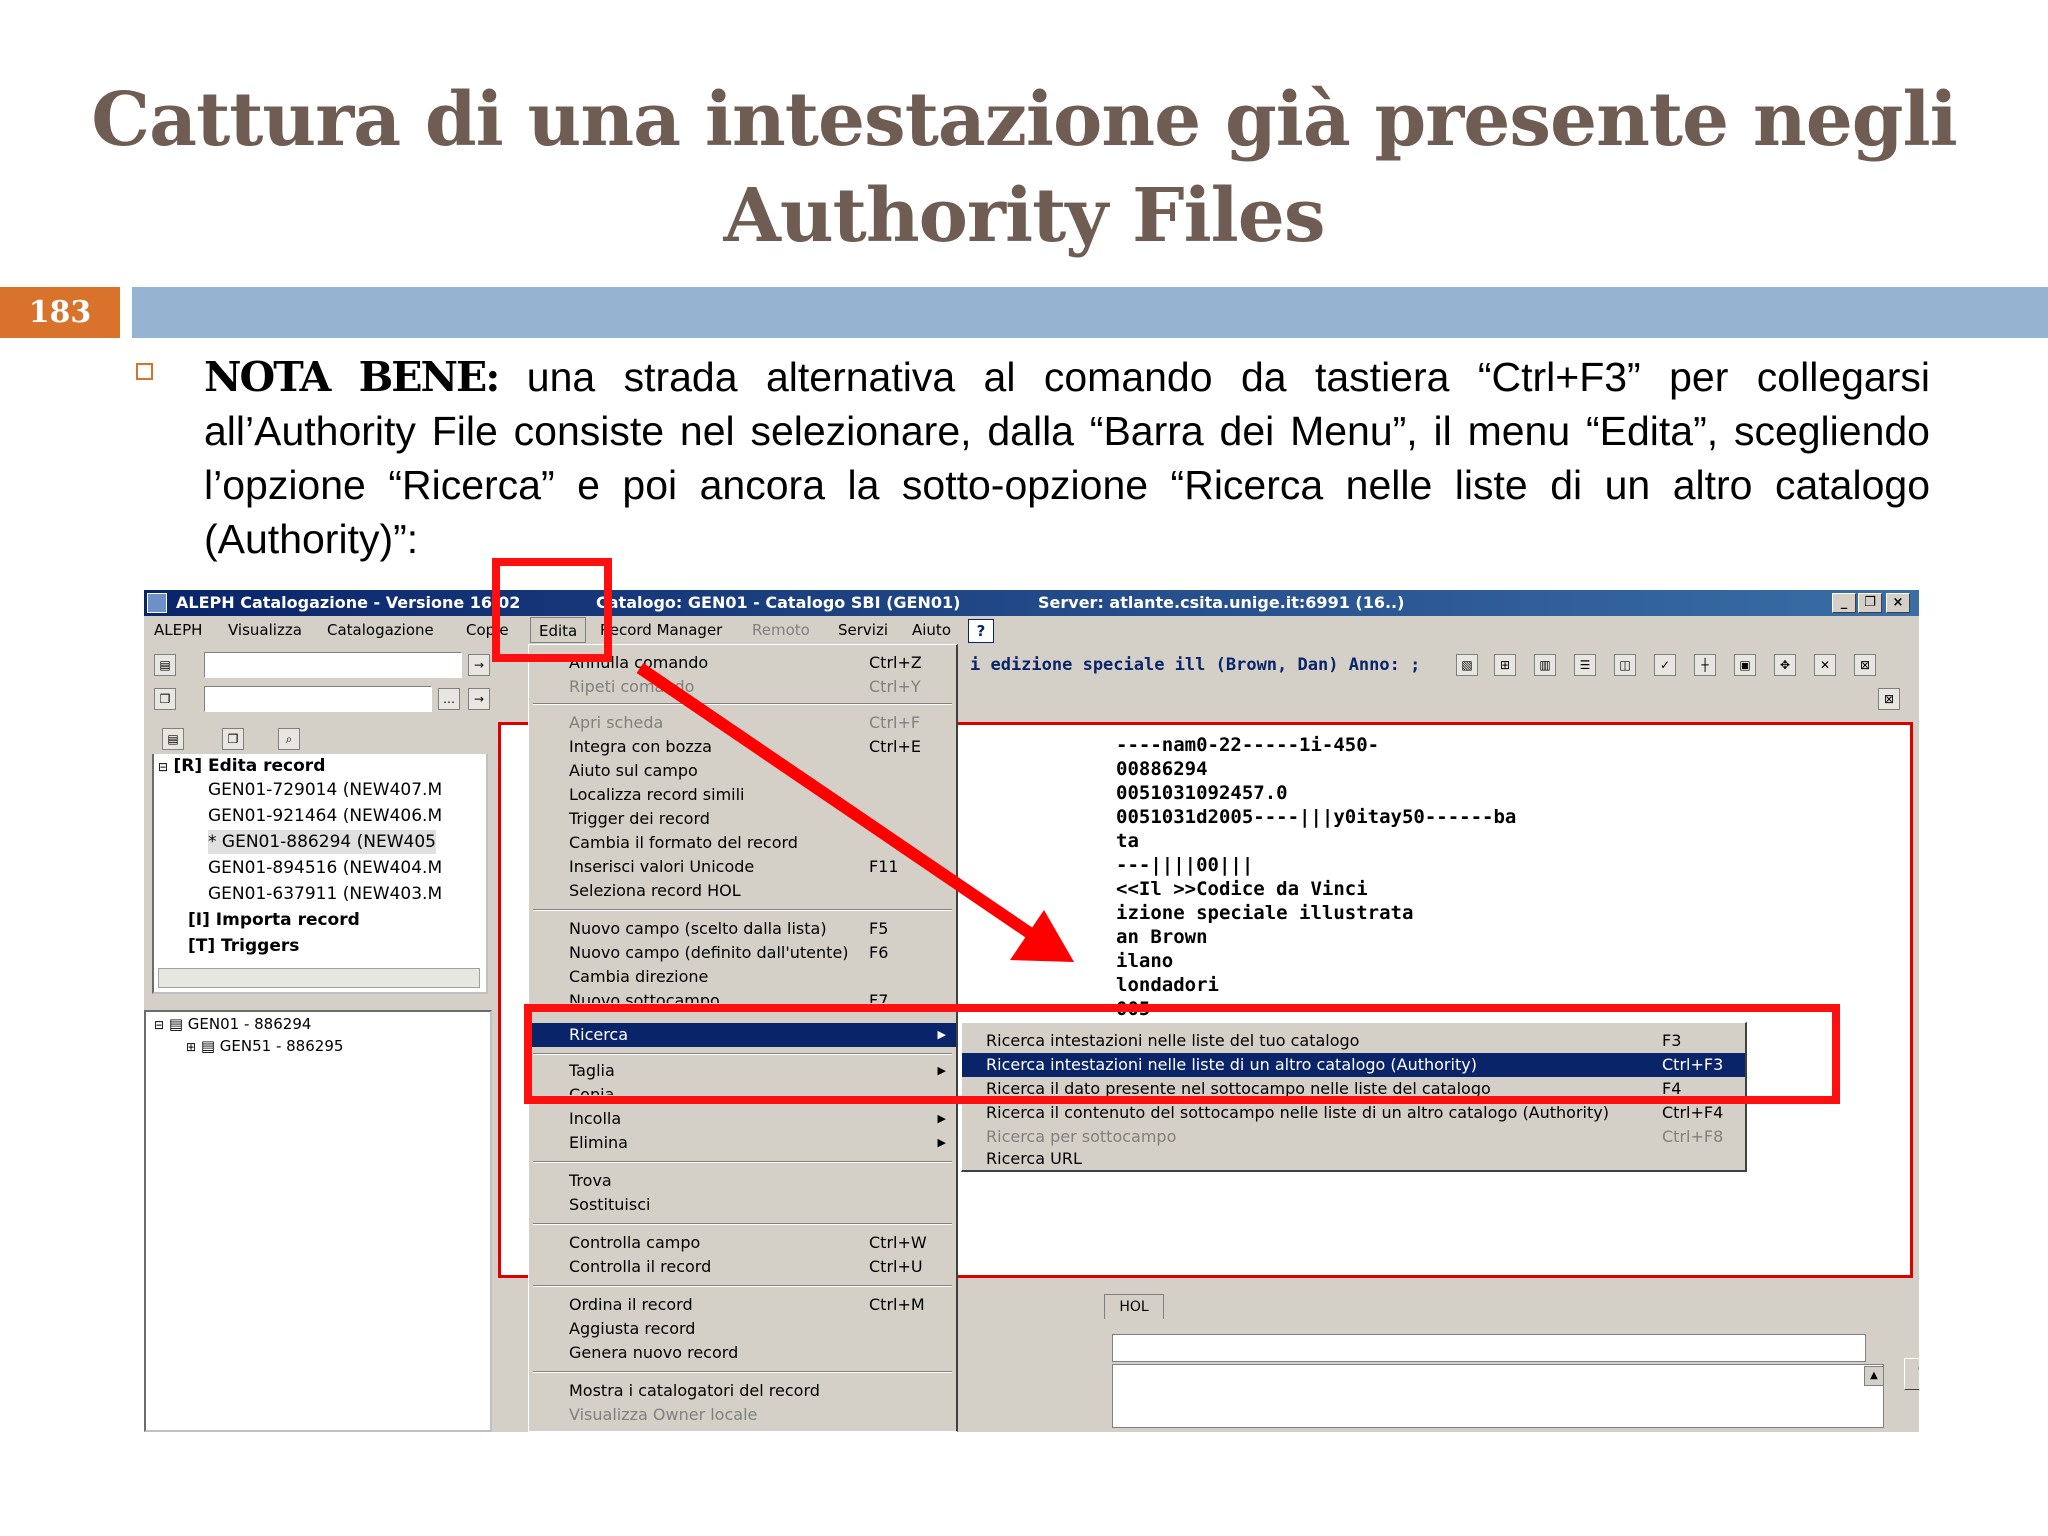 The image size is (2048, 1536). Describe the element at coordinates (837, 802) in the screenshot. I see `arrow-shaft` at that location.